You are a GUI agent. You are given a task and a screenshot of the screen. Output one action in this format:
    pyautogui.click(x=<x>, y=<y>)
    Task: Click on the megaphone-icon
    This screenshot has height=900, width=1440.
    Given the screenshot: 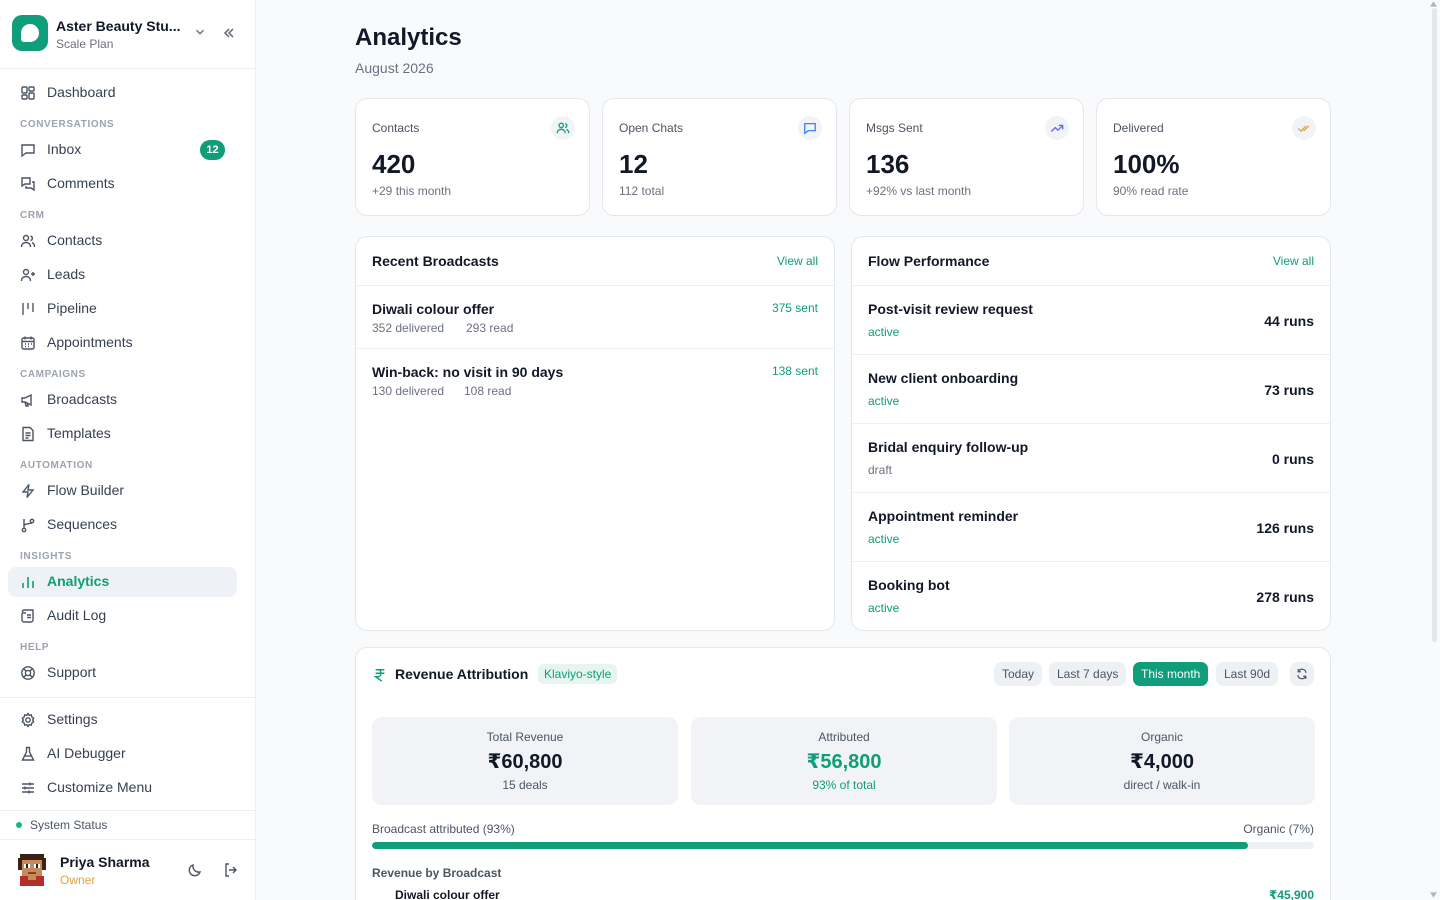 What is the action you would take?
    pyautogui.click(x=26, y=400)
    